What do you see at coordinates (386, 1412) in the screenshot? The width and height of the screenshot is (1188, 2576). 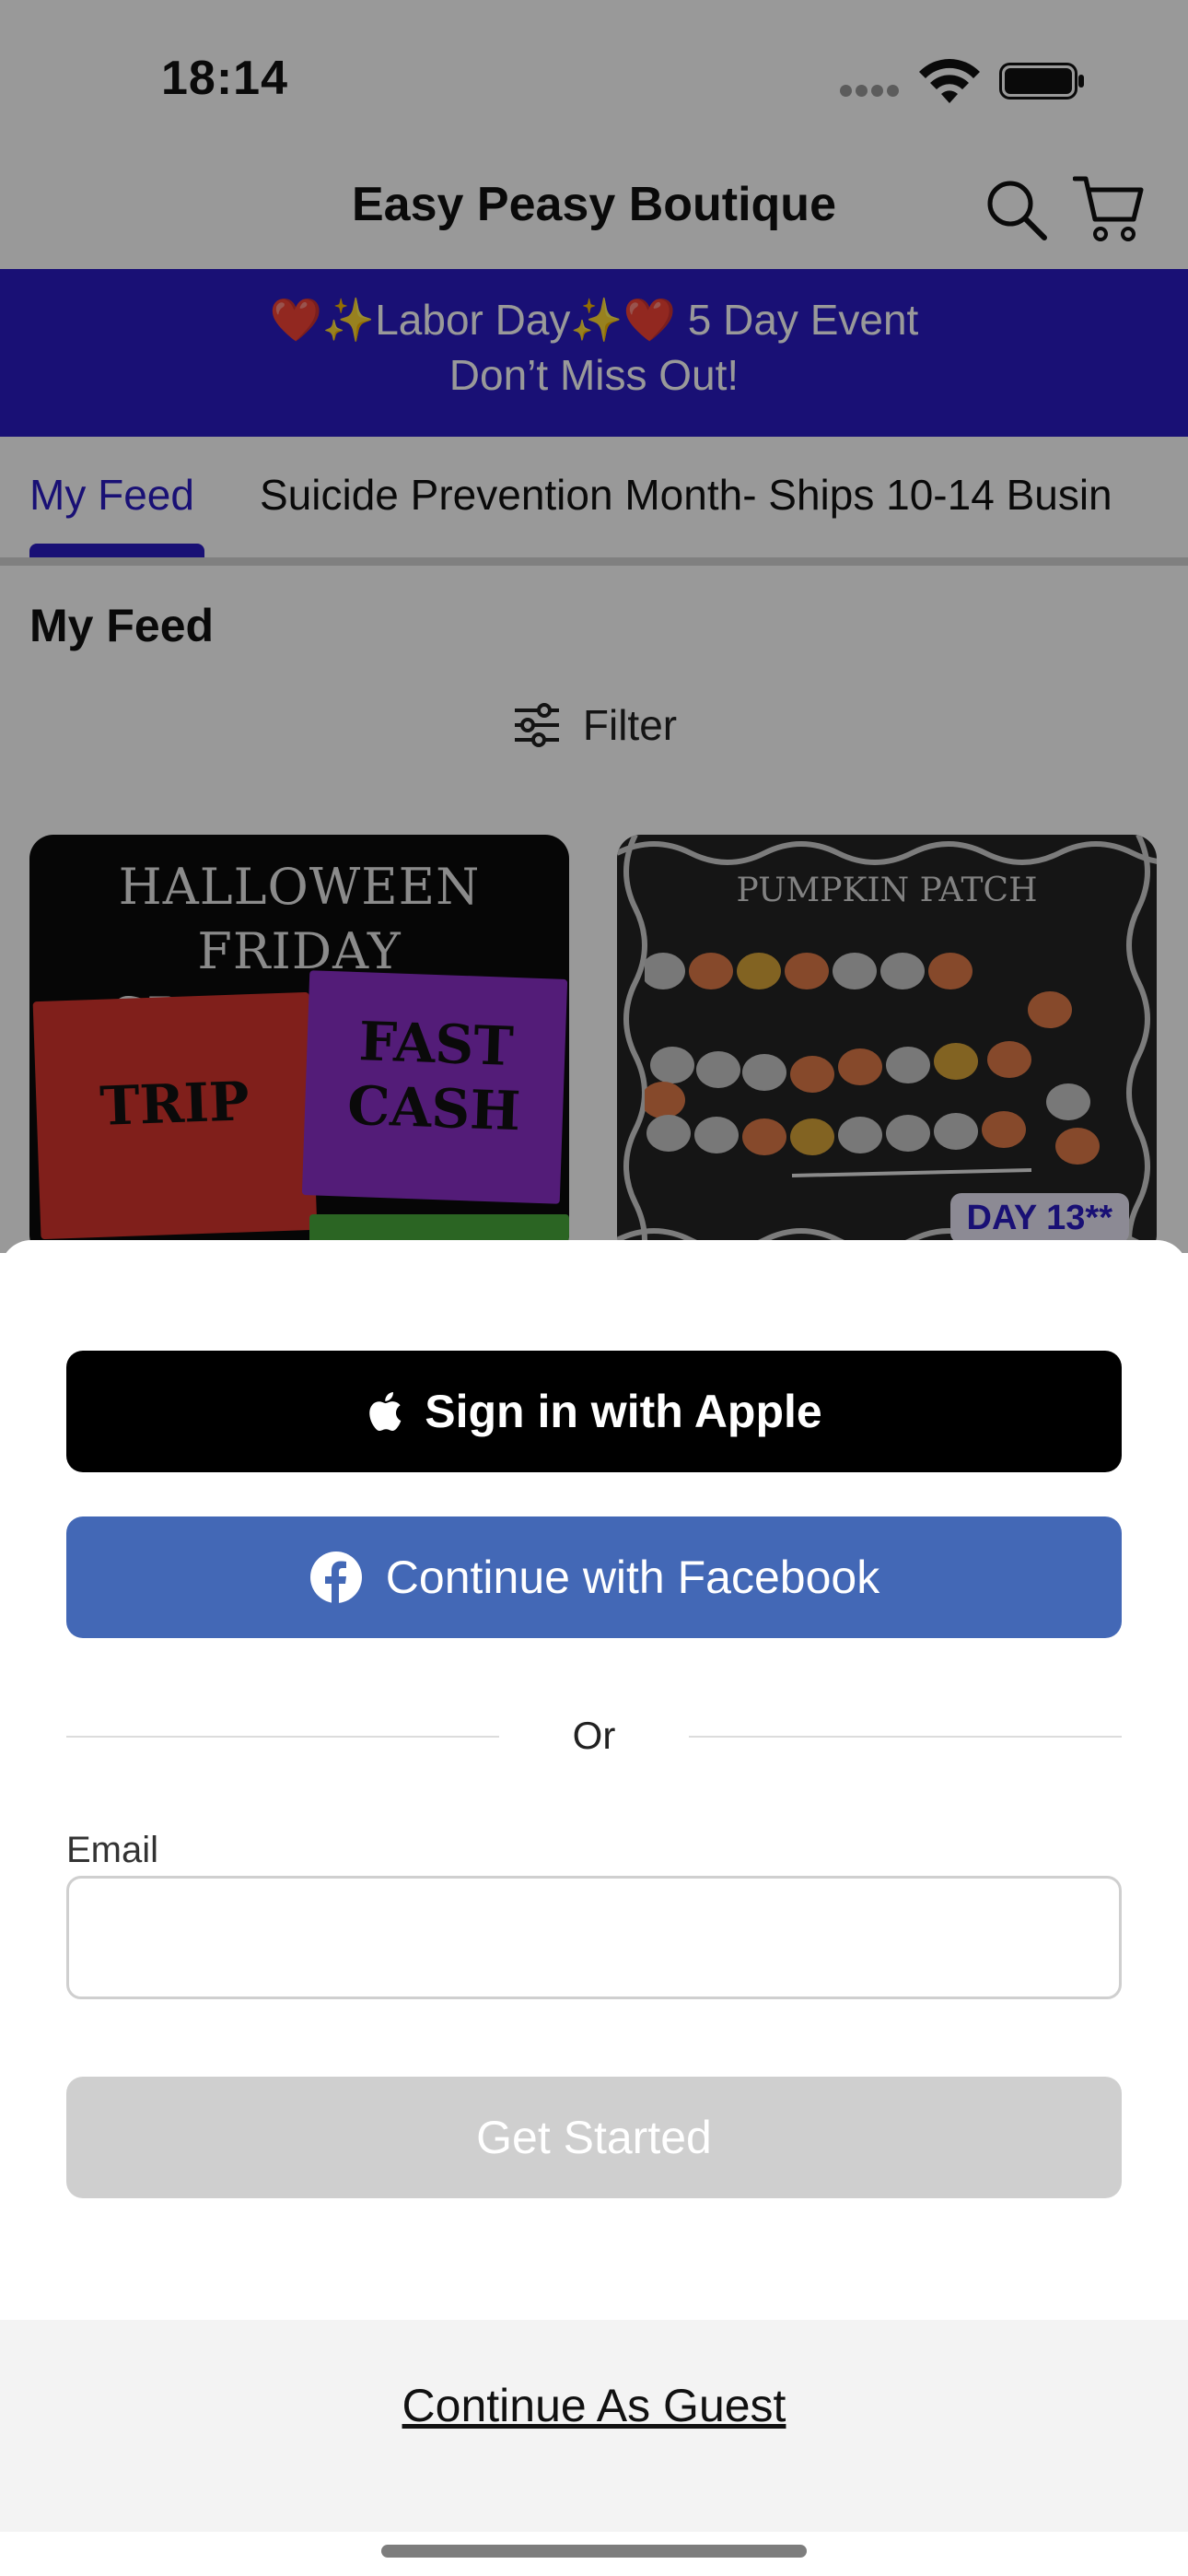 I see `apple-logo-icon` at bounding box center [386, 1412].